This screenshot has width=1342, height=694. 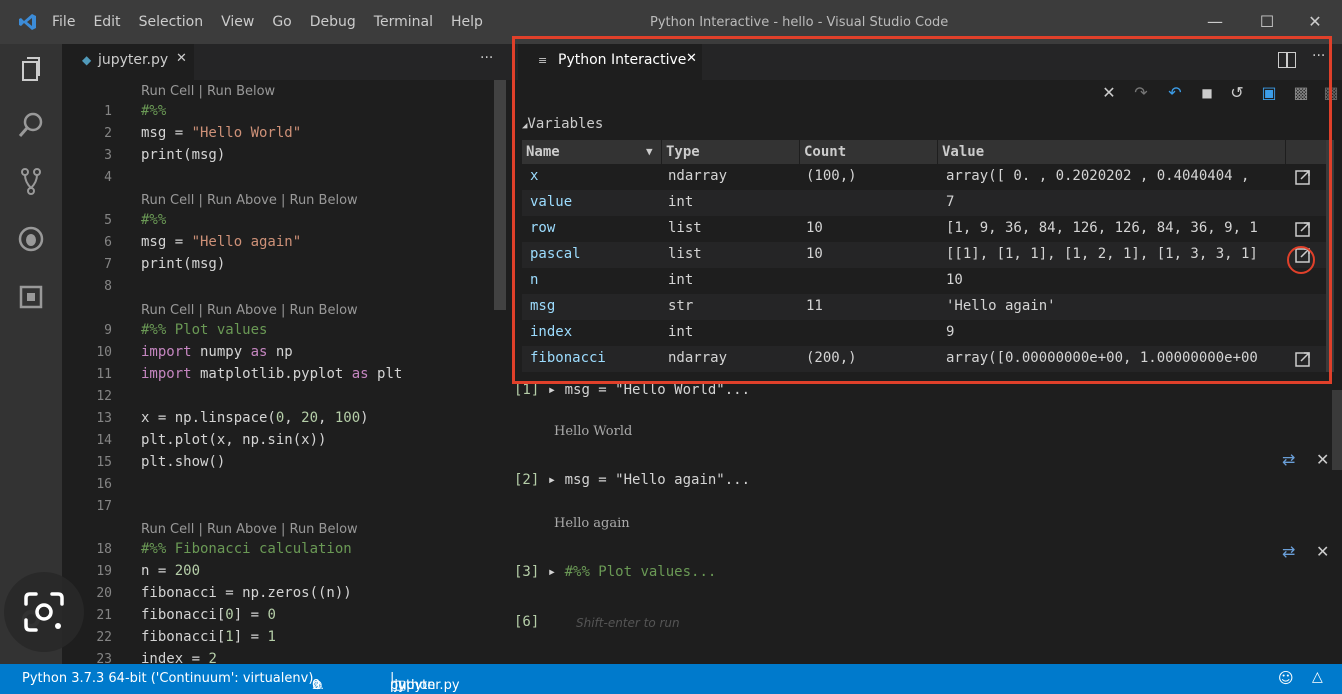 I want to click on cell-name: pascal, so click(x=555, y=254).